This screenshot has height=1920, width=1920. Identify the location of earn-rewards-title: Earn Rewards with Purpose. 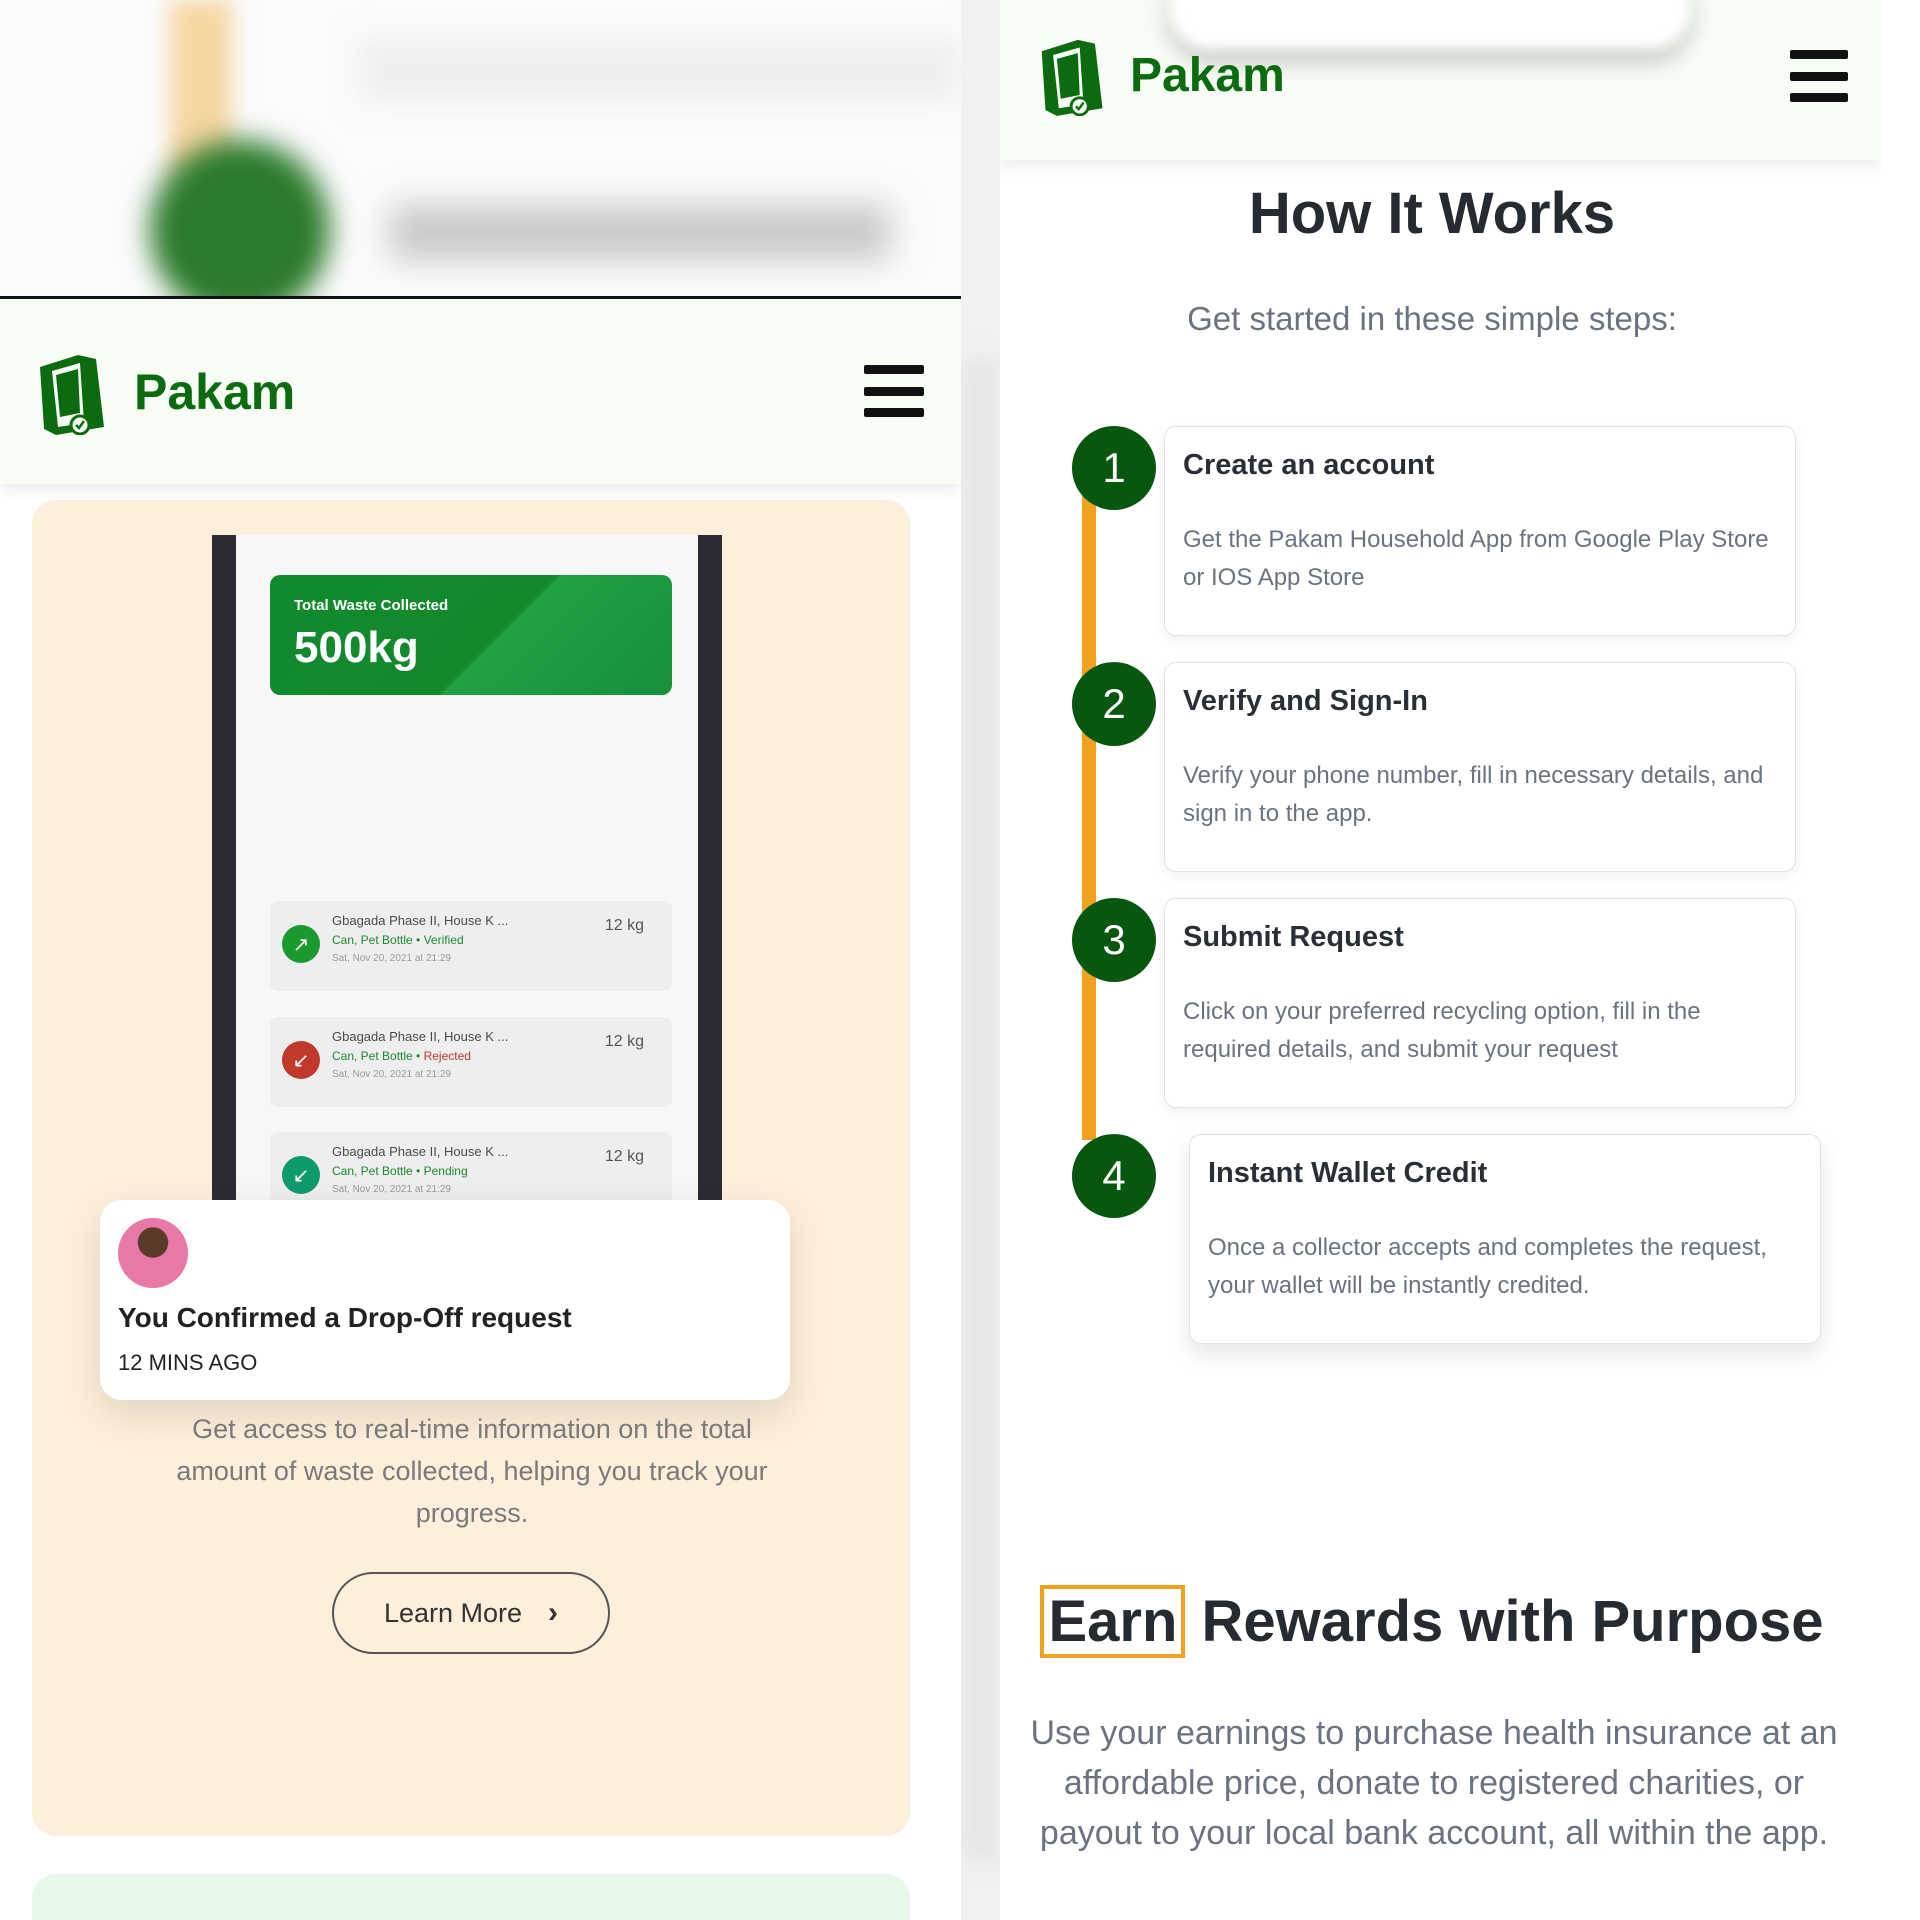
(1432, 1621).